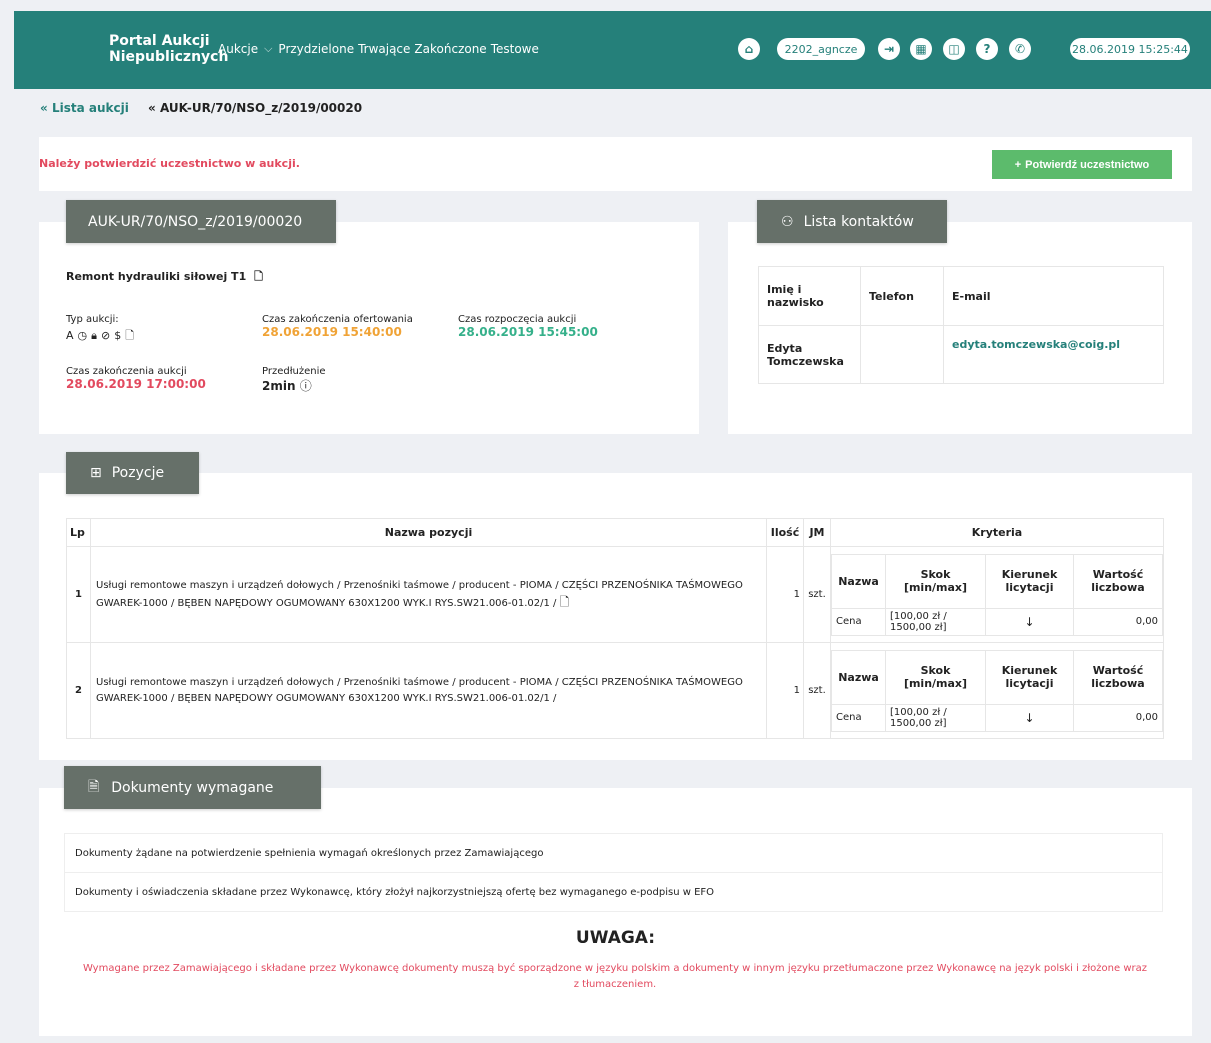 The width and height of the screenshot is (1211, 1043). What do you see at coordinates (159, 41) in the screenshot?
I see `brand-line-1: Portal Aukcji` at bounding box center [159, 41].